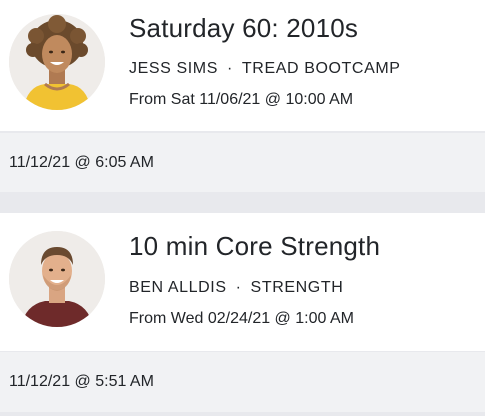 The width and height of the screenshot is (485, 416). Describe the element at coordinates (244, 28) in the screenshot. I see `workout-title: Saturday 60: 2010s` at that location.